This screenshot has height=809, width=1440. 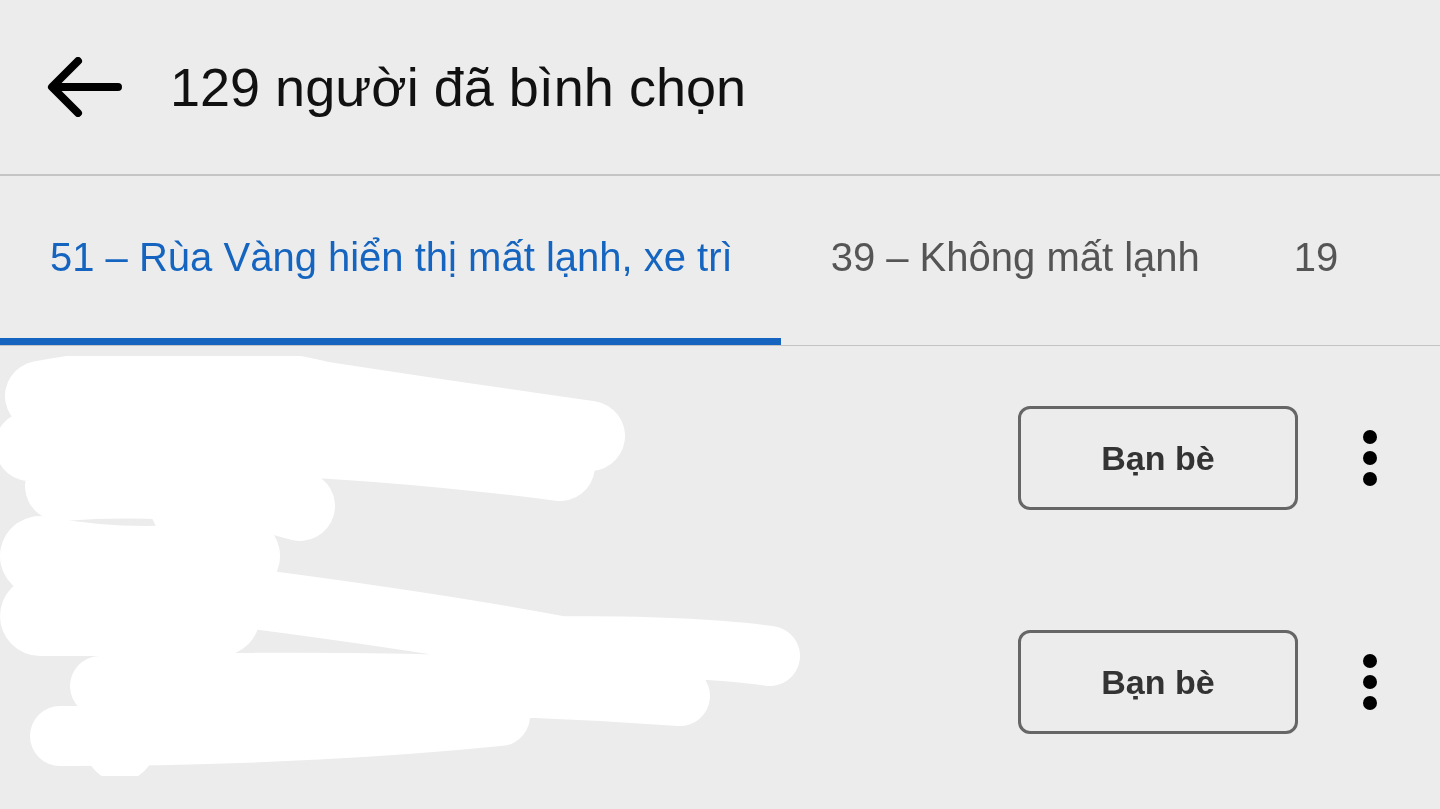 I want to click on tab: 39 – Không mất lạnh, so click(x=1014, y=260).